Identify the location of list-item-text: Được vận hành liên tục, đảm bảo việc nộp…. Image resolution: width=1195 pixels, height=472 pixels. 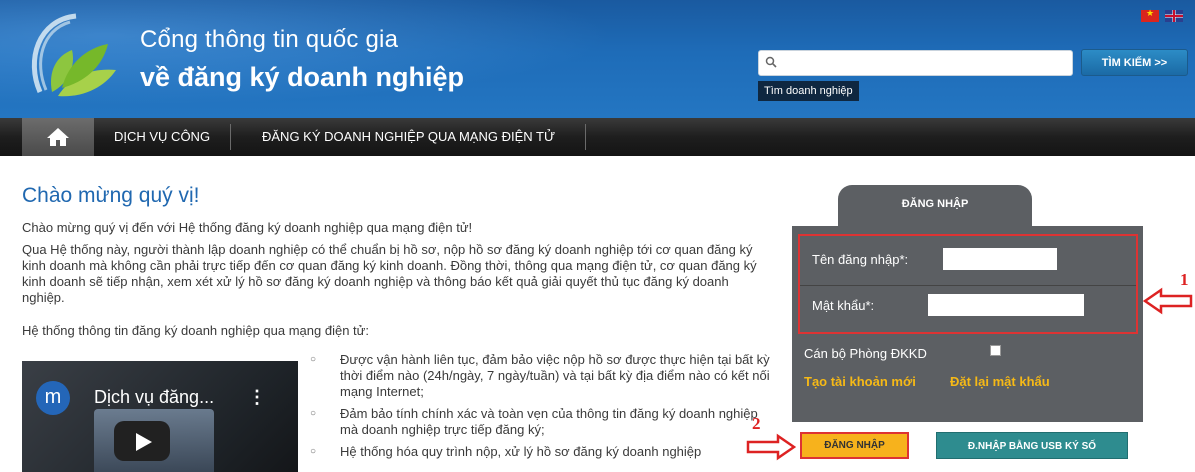
(555, 375).